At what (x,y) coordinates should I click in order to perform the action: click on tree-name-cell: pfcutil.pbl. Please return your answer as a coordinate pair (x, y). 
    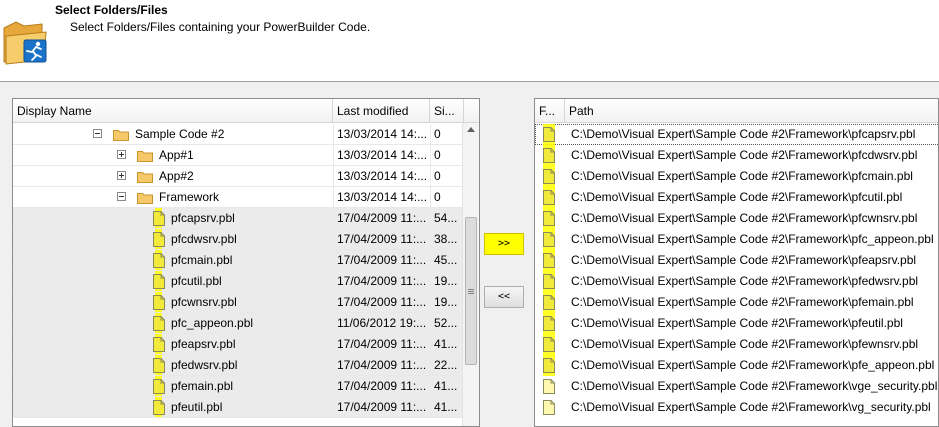
    Looking at the image, I should click on (173, 281).